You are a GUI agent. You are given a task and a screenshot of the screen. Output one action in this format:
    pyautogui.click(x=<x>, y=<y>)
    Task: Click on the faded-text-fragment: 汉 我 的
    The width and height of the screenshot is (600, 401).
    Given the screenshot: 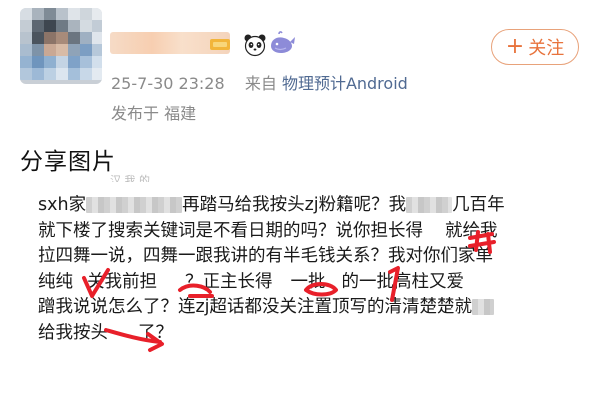 What is the action you would take?
    pyautogui.click(x=130, y=178)
    